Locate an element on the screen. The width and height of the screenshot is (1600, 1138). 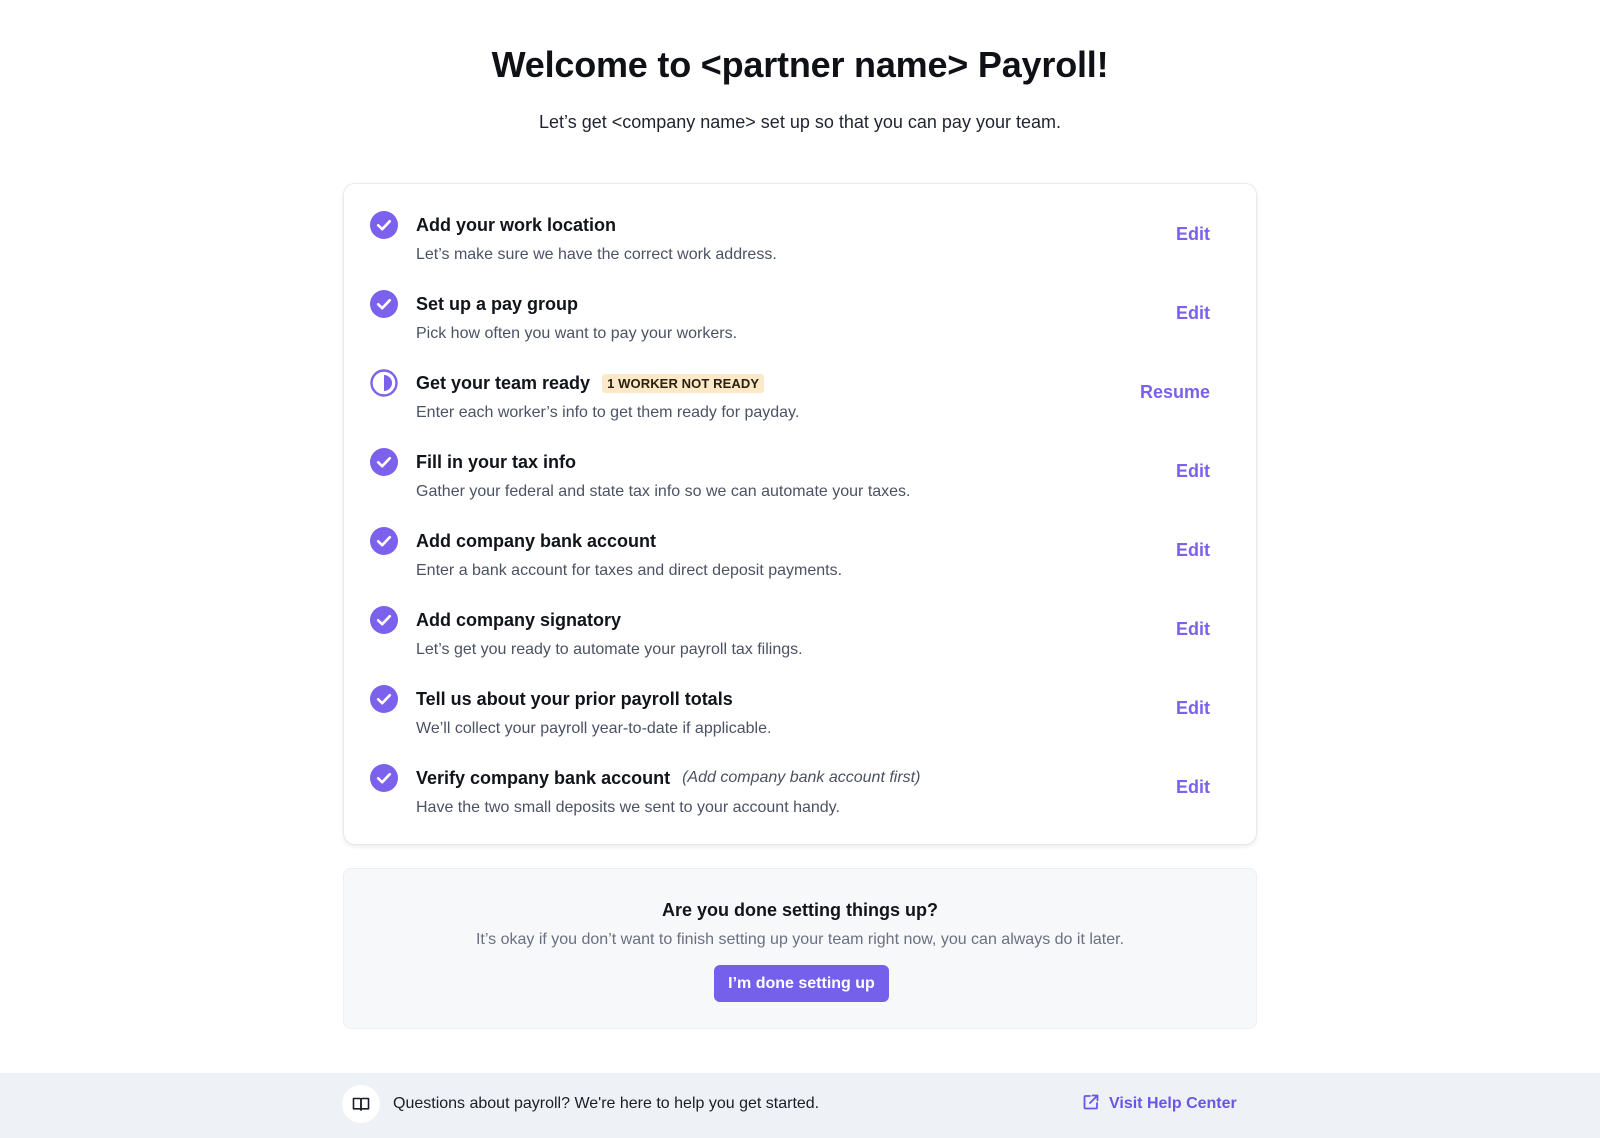
edit-verify-bank-button: Edit is located at coordinates (1193, 787).